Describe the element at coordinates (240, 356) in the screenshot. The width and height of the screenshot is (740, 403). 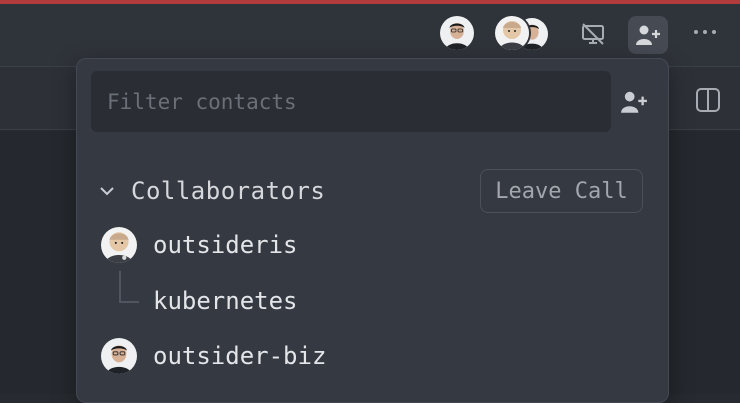
I see `participant-name: outsider-biz` at that location.